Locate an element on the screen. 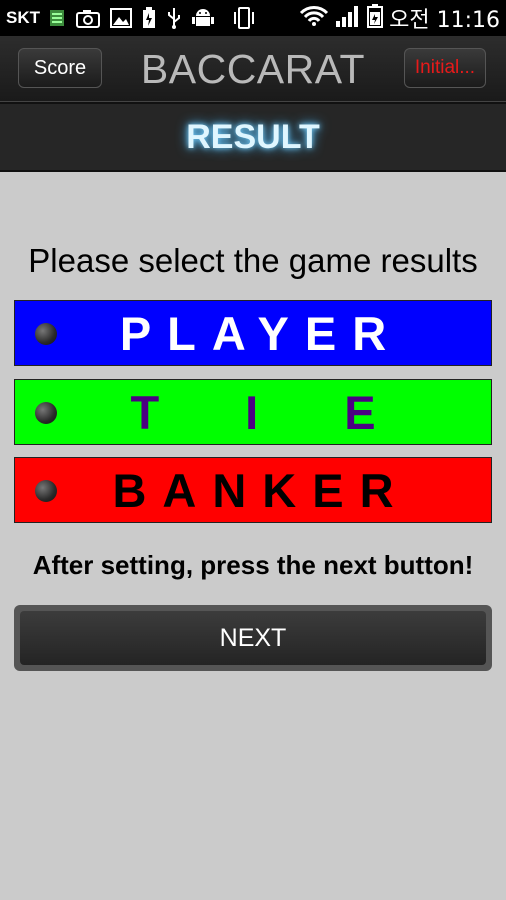  status-right: 오전 11:16 is located at coordinates (399, 18).